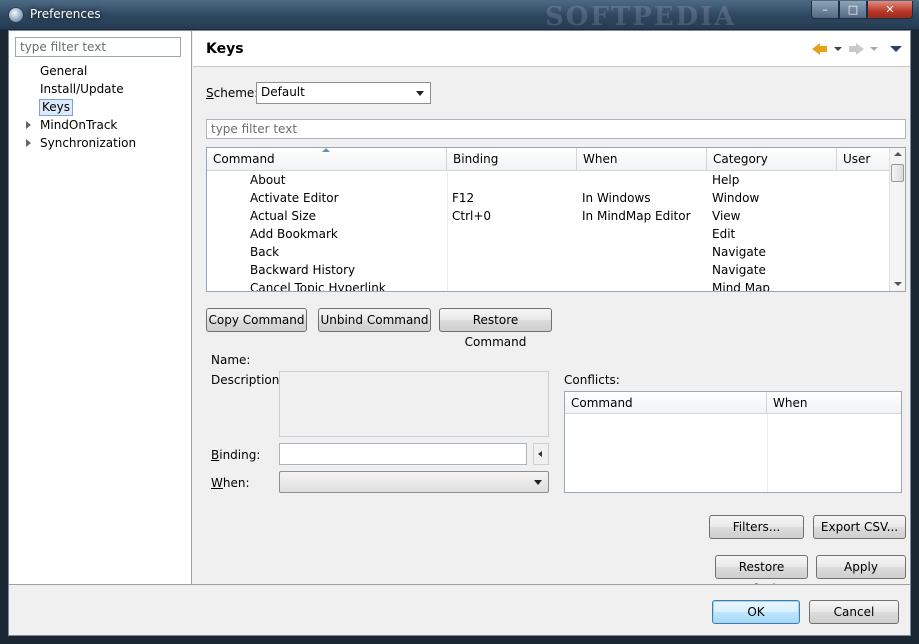 Image resolution: width=919 pixels, height=644 pixels. What do you see at coordinates (63, 71) in the screenshot?
I see `tree-item-general: General` at bounding box center [63, 71].